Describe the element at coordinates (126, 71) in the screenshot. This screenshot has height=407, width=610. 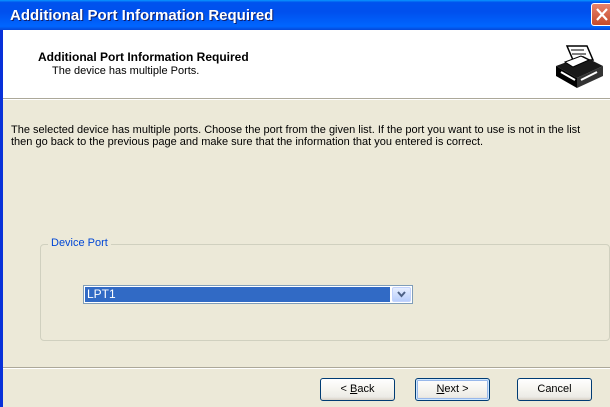
I see `header-subtitle: The device has multiple Ports.` at that location.